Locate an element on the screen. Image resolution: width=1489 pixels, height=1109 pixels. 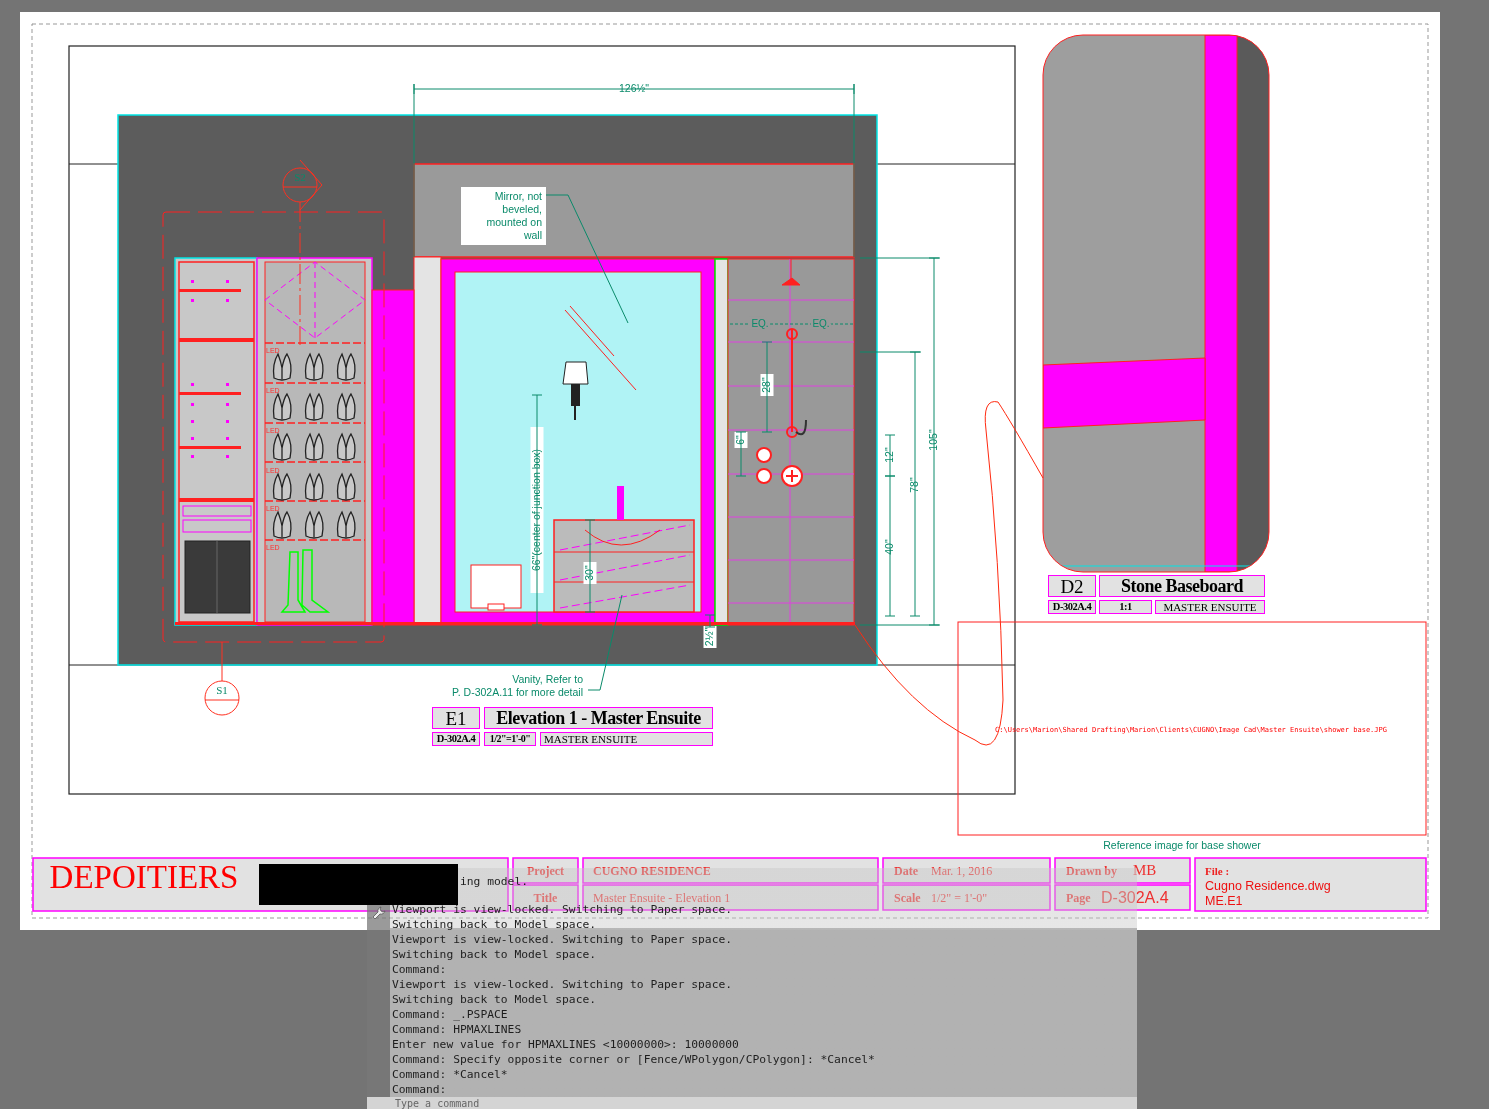
field-value: CUGNO RESIDENCE is located at coordinates (652, 870).